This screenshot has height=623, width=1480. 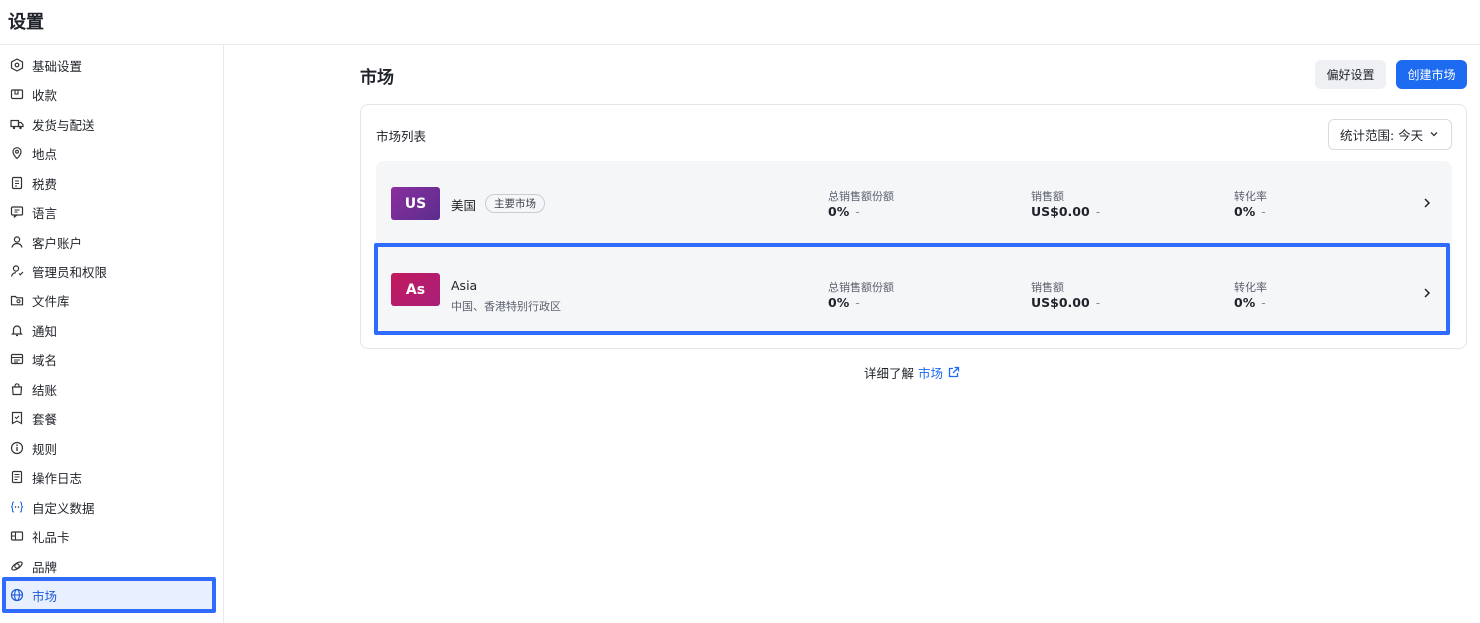 I want to click on shopping-bag-icon, so click(x=17, y=389).